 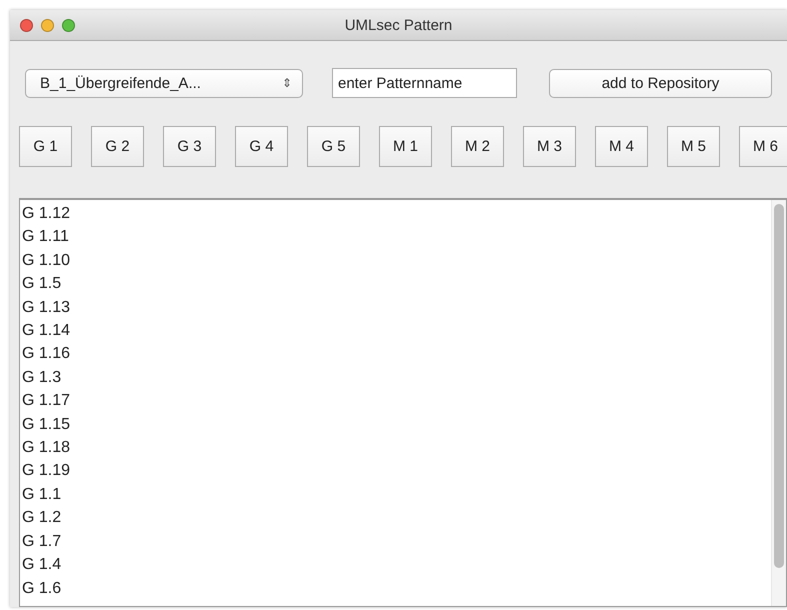 I want to click on list-item: G 1.16, so click(x=46, y=354).